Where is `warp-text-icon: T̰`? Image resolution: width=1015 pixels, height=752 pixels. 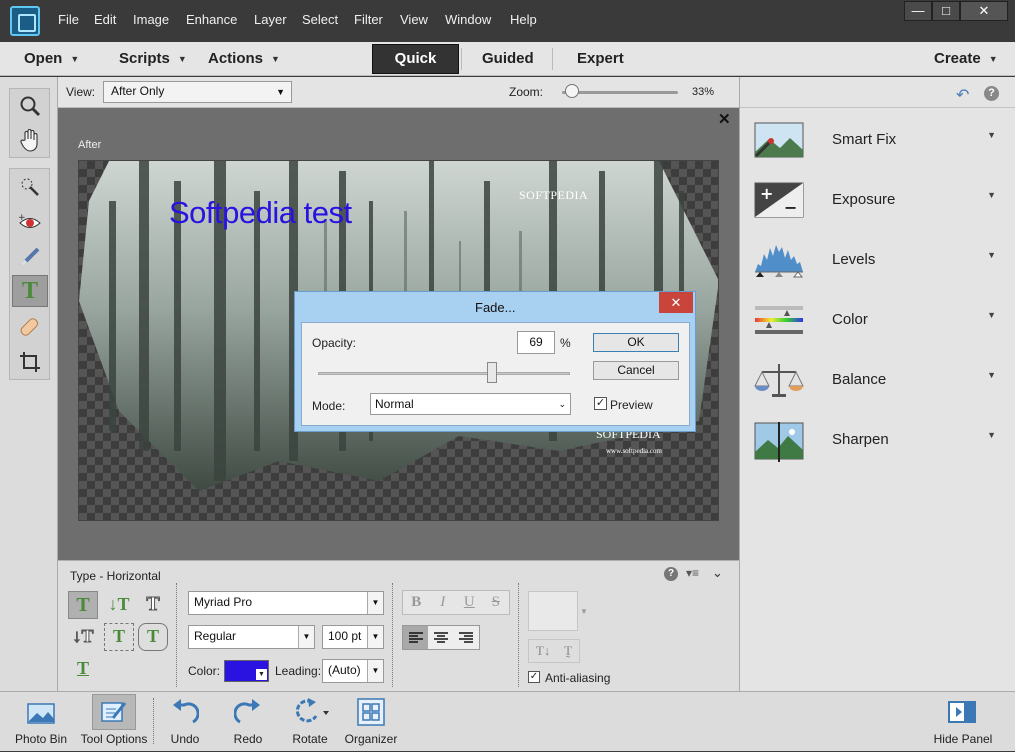
warp-text-icon: T̰ is located at coordinates (568, 651).